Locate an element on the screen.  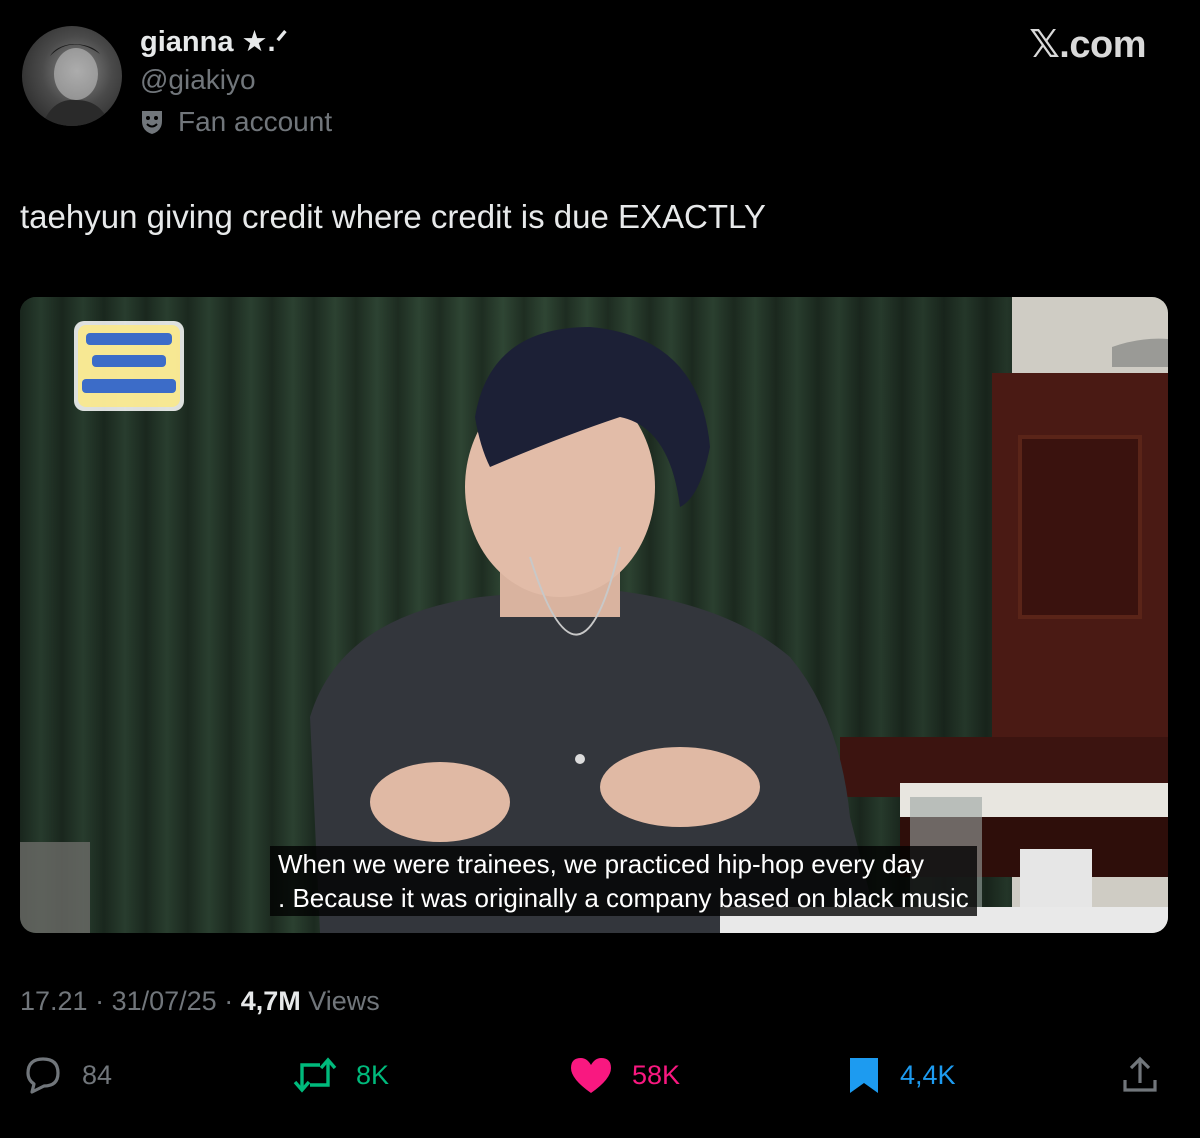
bookmark-button: 4,4K is located at coordinates (901, 1075).